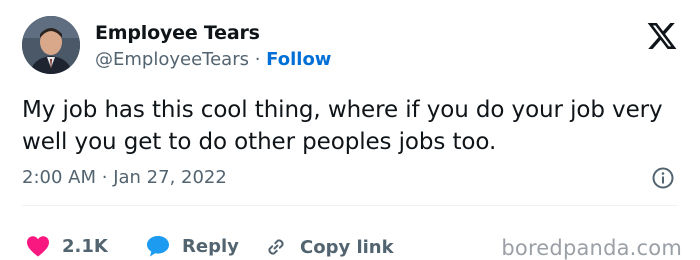 Image resolution: width=700 pixels, height=260 pixels. Describe the element at coordinates (38, 246) in the screenshot. I see `heart-icon` at that location.